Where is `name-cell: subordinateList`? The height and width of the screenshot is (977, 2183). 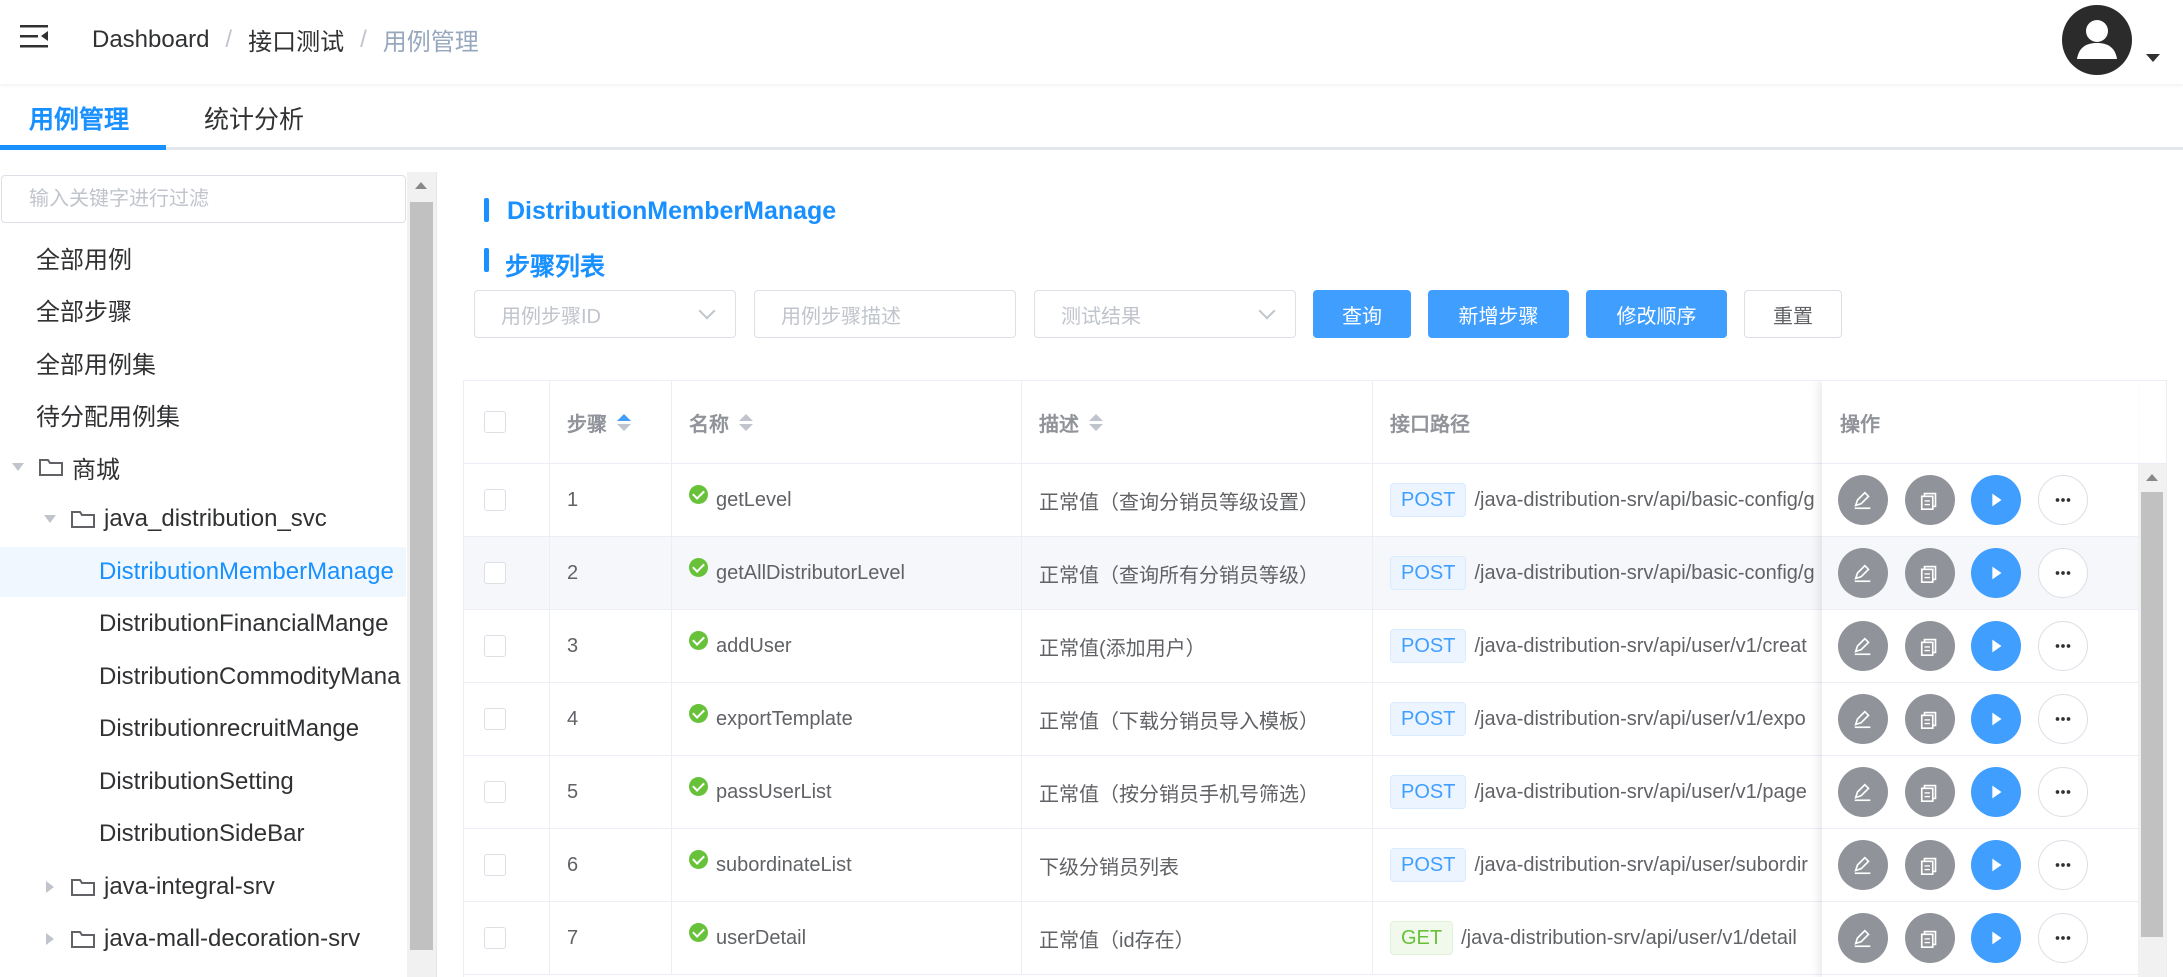
name-cell: subordinateList is located at coordinates (847, 865).